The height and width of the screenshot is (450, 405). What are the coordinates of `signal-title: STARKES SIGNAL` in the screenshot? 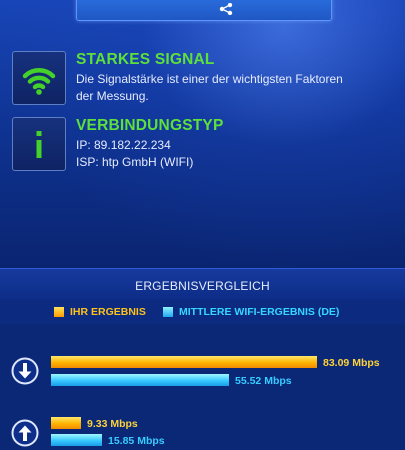 It's located at (145, 59).